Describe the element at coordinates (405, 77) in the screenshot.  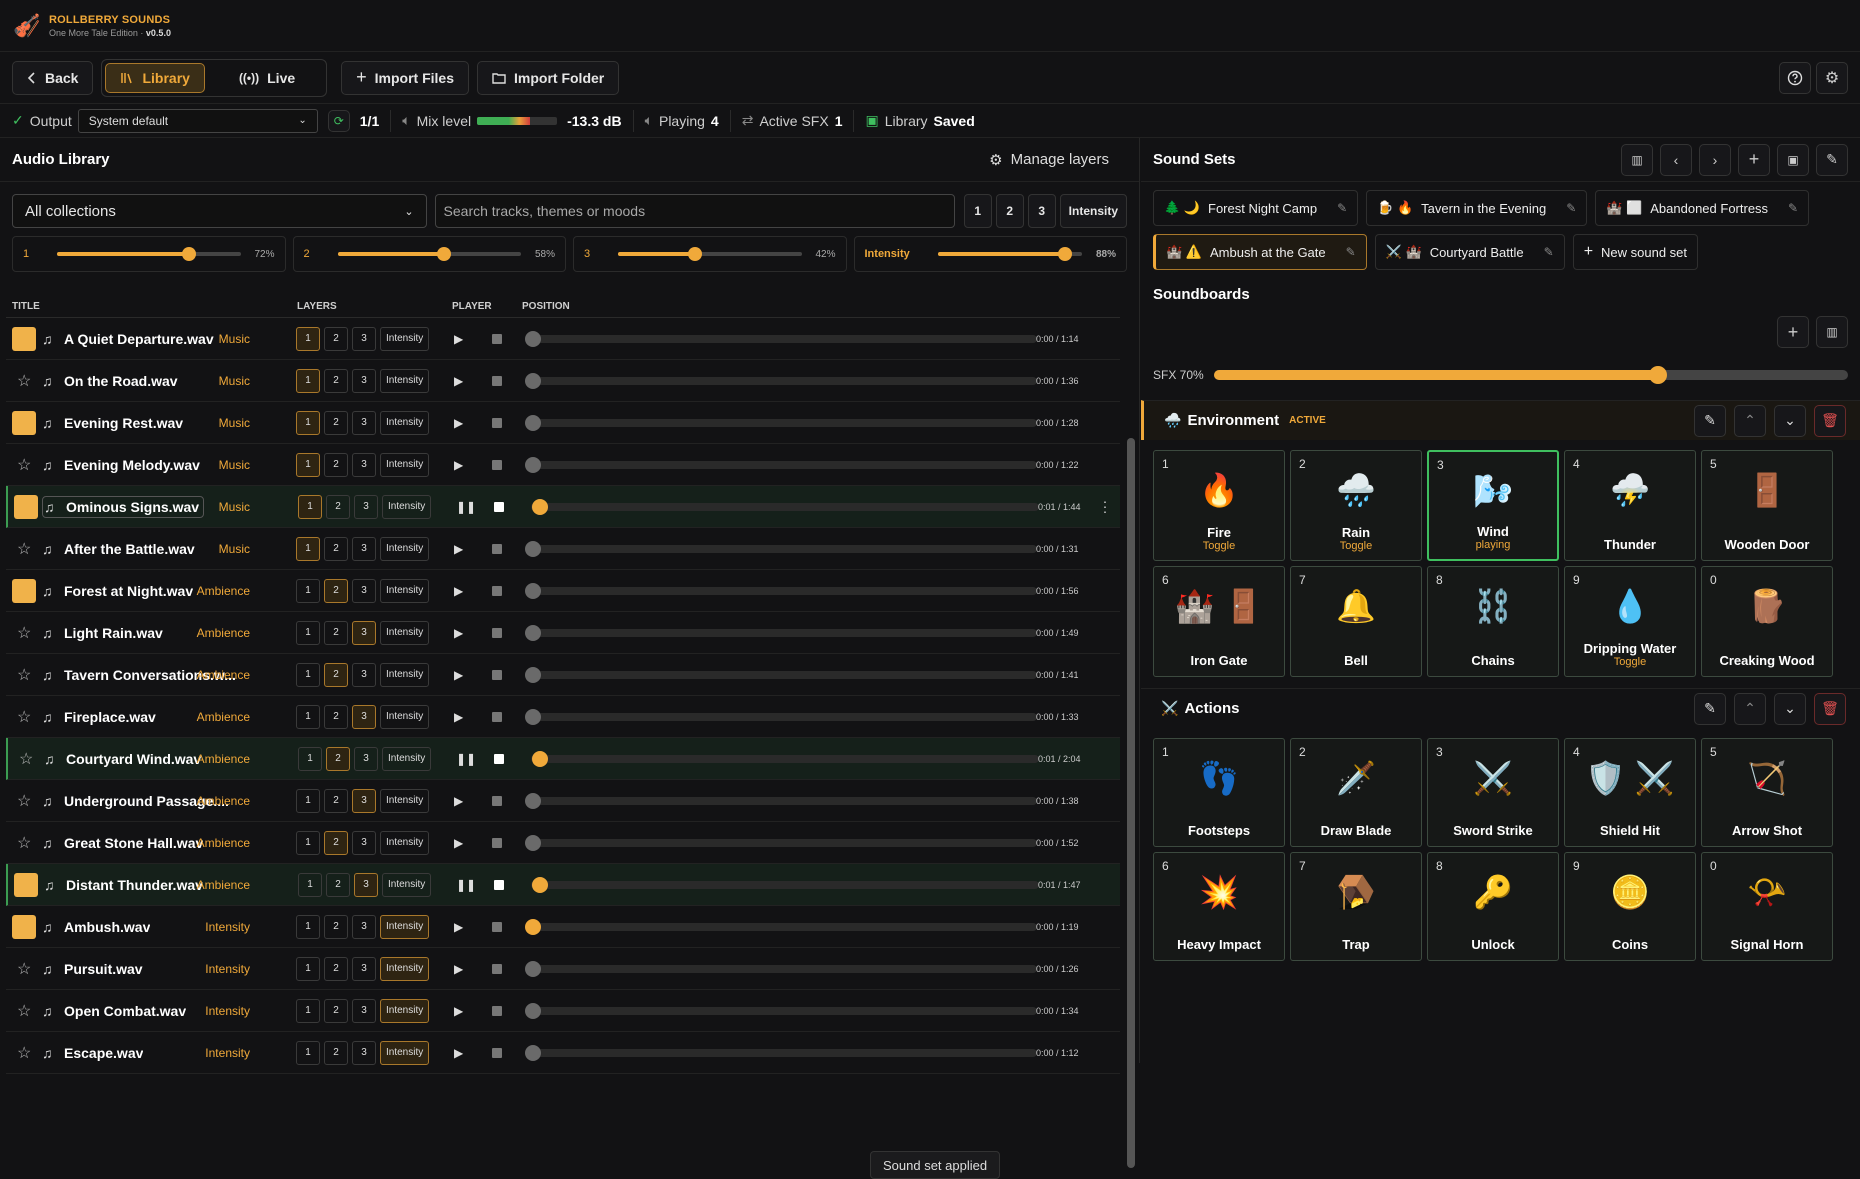
I see `import-files-button: + Import Files` at that location.